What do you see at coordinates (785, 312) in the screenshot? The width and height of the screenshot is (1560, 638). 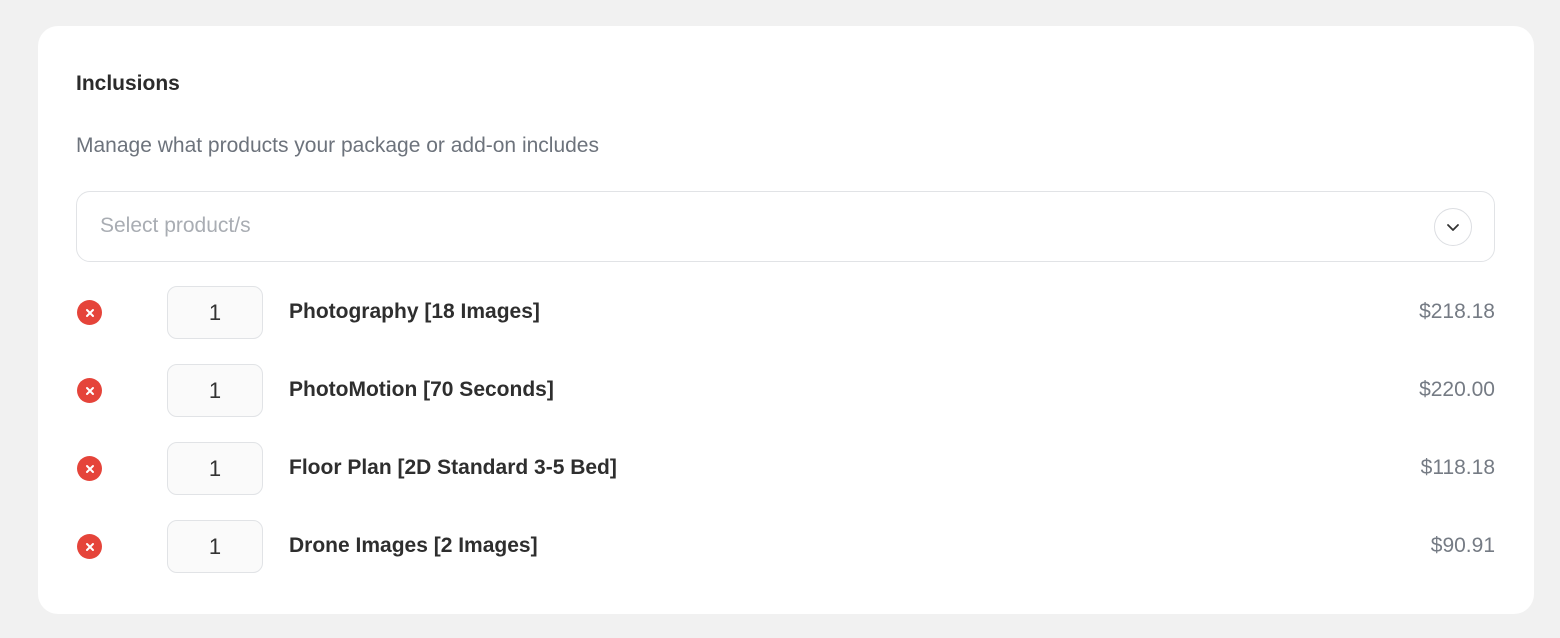 I see `inclusion-row: Photography [18 Images] $218.18` at bounding box center [785, 312].